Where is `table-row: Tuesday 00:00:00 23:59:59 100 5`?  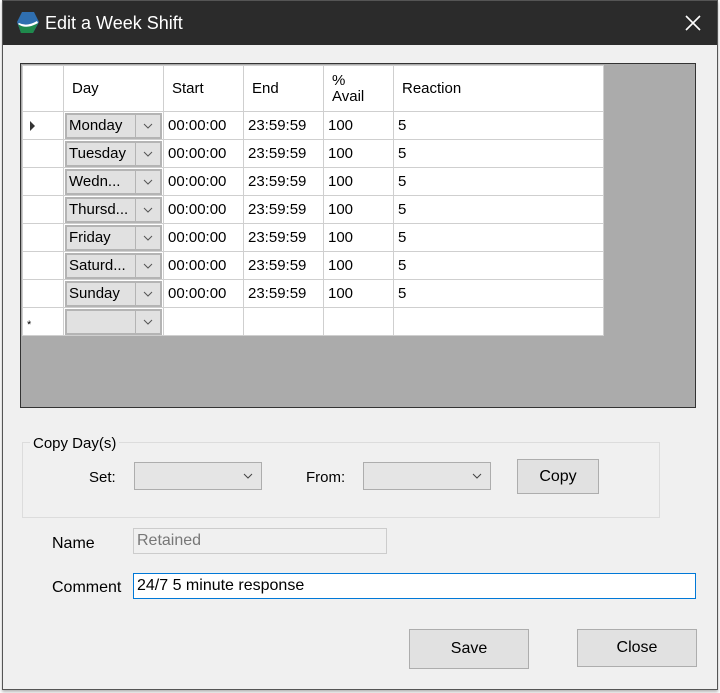 table-row: Tuesday 00:00:00 23:59:59 100 5 is located at coordinates (313, 153).